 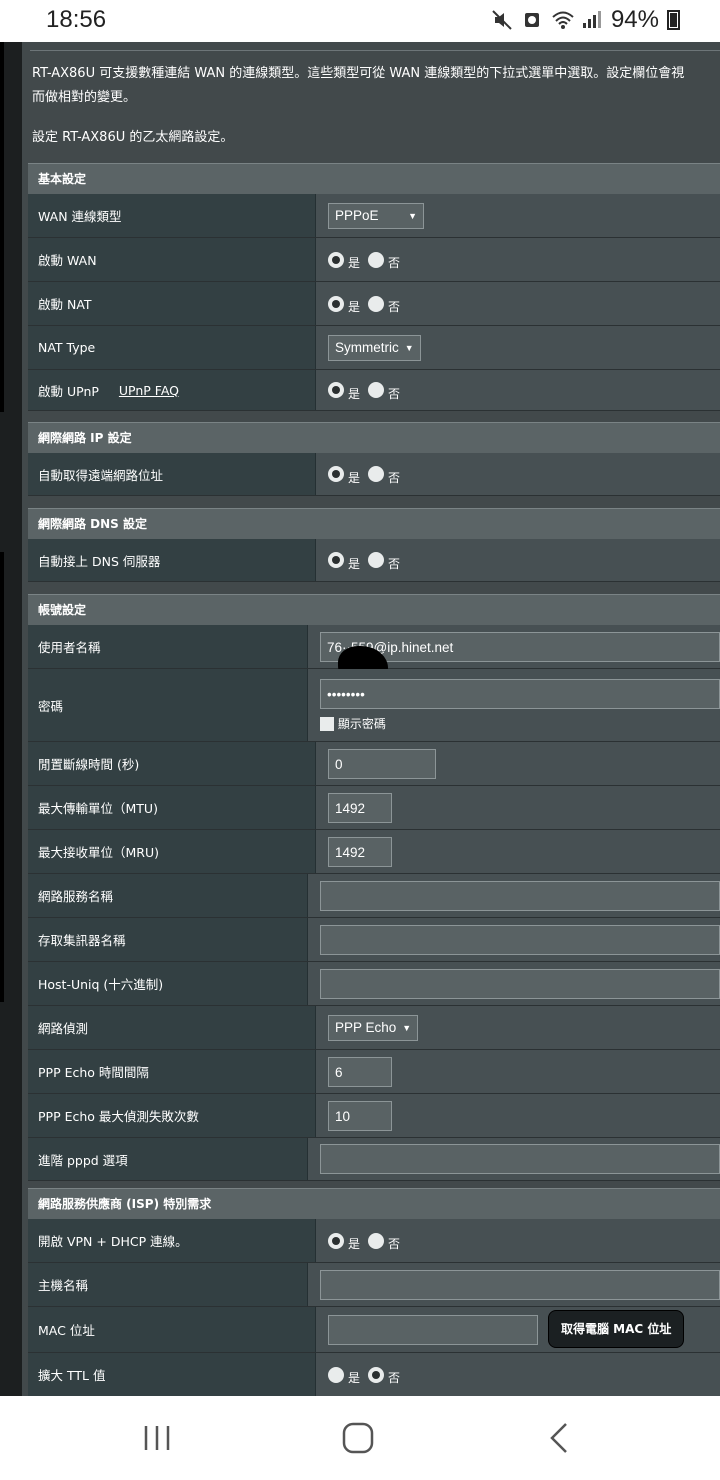 I want to click on status-icons: 94%, so click(x=585, y=20).